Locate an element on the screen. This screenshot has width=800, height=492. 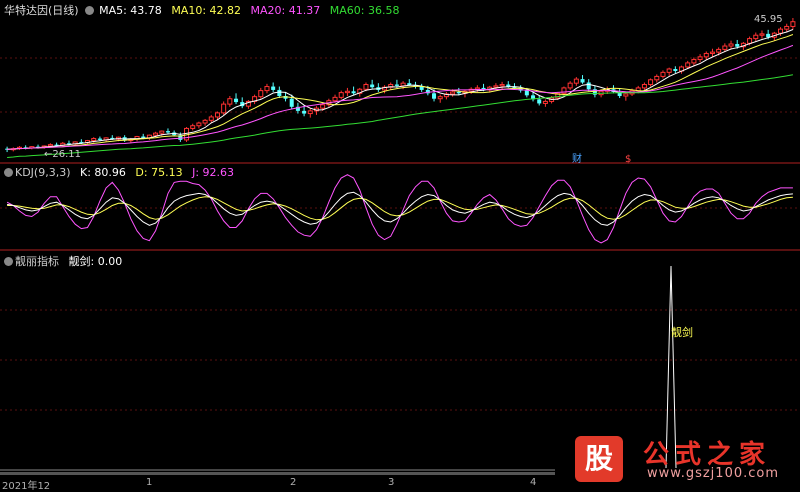
stock-title: 华特达因(日线) is located at coordinates (41, 10).